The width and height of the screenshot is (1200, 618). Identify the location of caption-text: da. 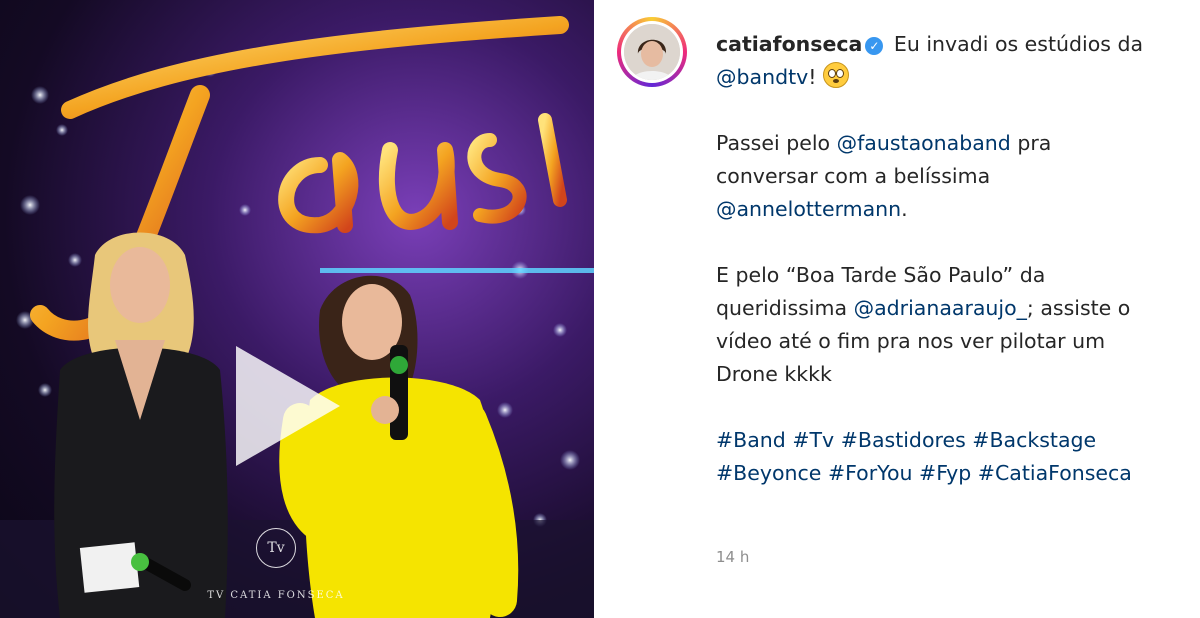
(1130, 44).